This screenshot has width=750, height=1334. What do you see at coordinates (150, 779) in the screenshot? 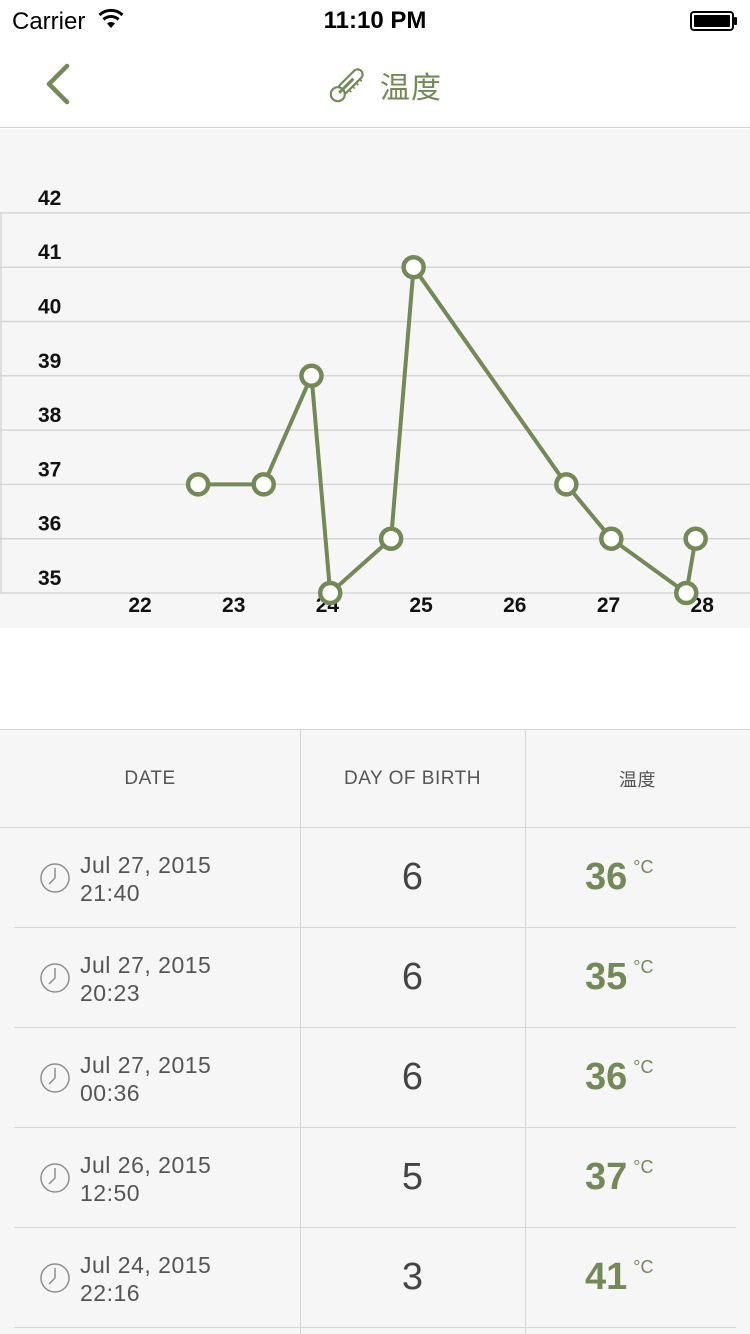
I see `header-date: DATE` at bounding box center [150, 779].